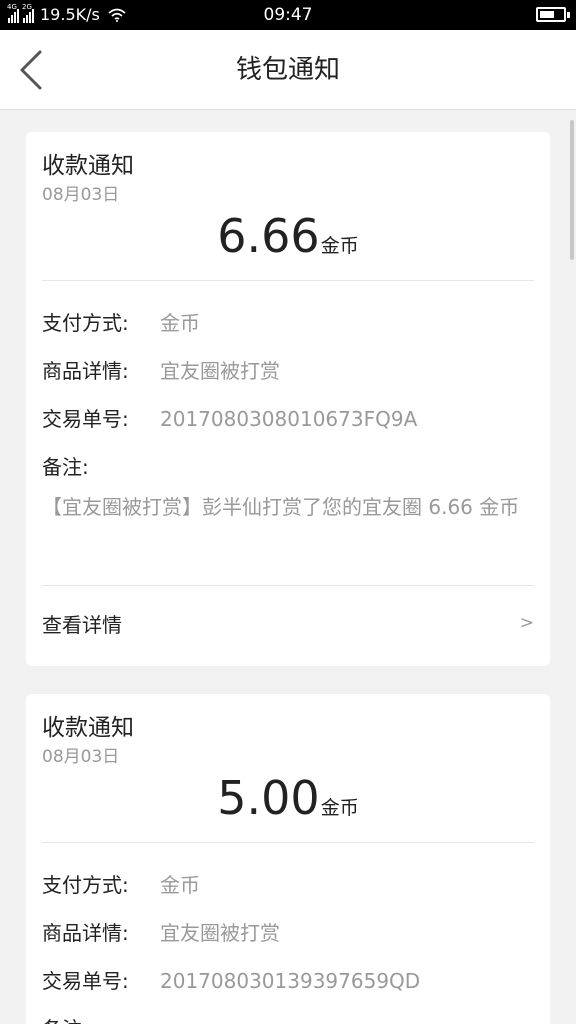 The height and width of the screenshot is (1024, 576). I want to click on clock: 09:47, so click(288, 15).